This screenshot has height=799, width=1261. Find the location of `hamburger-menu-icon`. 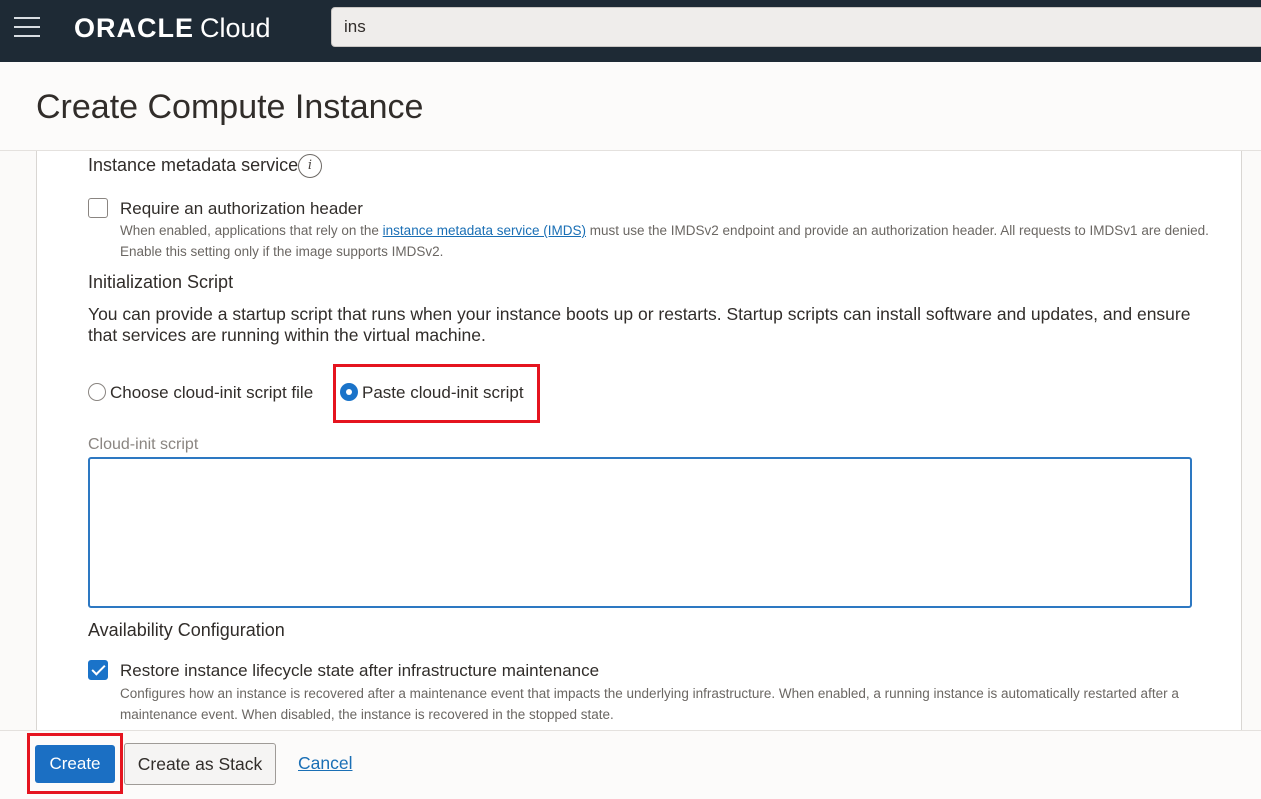

hamburger-menu-icon is located at coordinates (27, 27).